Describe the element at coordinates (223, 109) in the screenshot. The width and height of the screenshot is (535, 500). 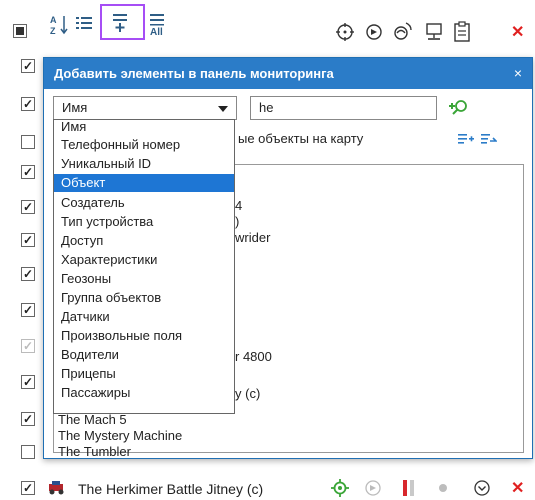
I see `chevron-down-icon` at that location.